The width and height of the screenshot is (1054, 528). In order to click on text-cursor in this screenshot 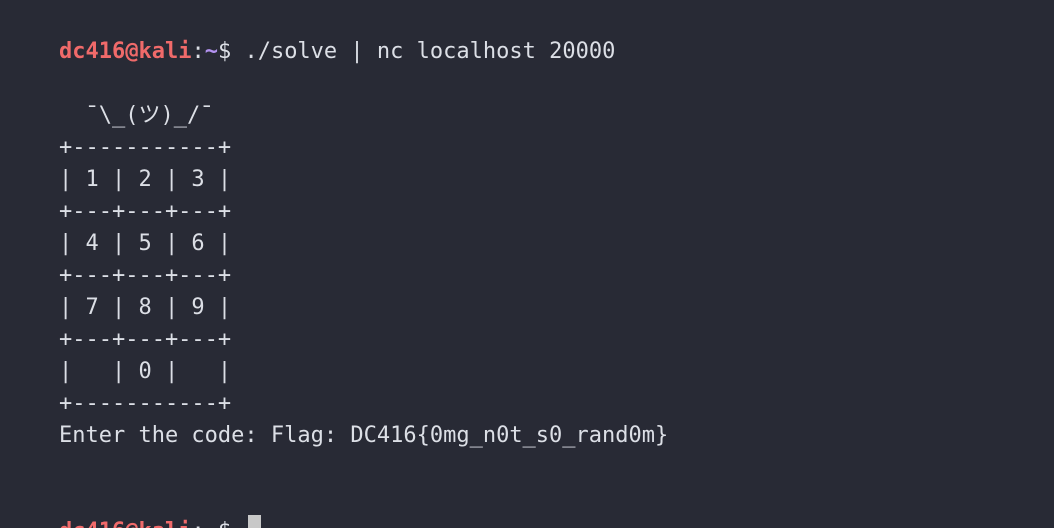, I will do `click(255, 521)`.